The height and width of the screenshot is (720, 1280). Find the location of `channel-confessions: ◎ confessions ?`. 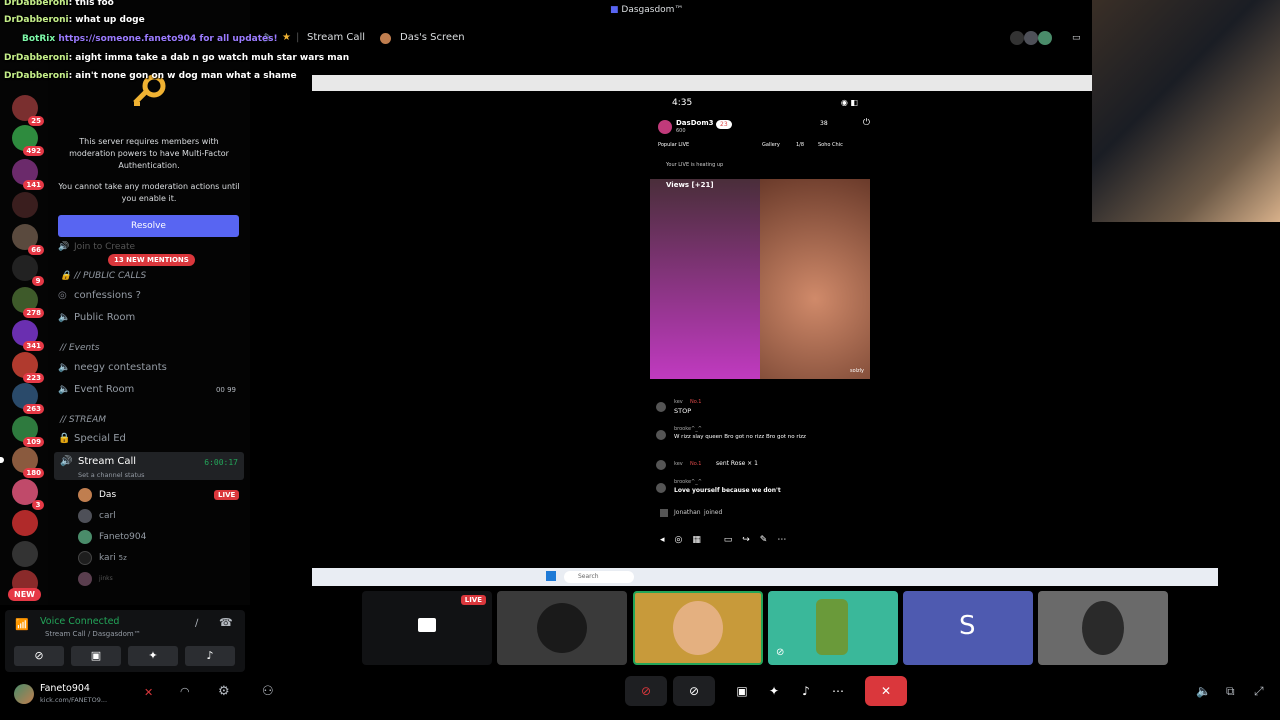

channel-confessions: ◎ confessions ? is located at coordinates (151, 296).